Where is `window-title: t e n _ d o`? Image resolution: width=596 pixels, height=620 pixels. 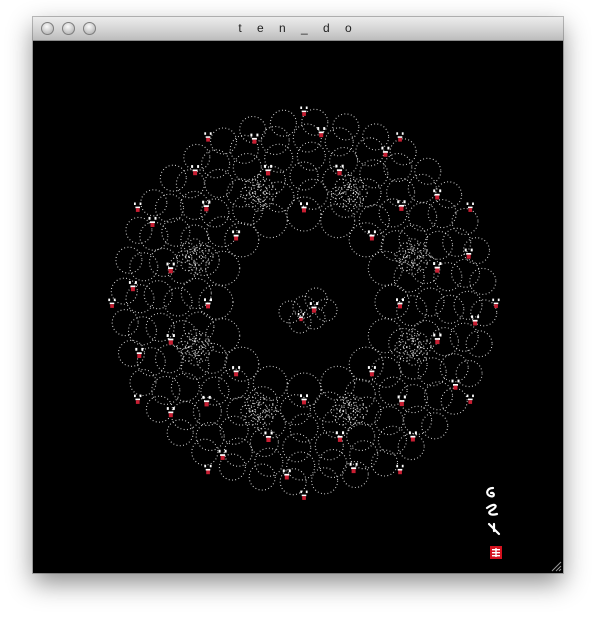
window-title: t e n _ d o is located at coordinates (298, 28).